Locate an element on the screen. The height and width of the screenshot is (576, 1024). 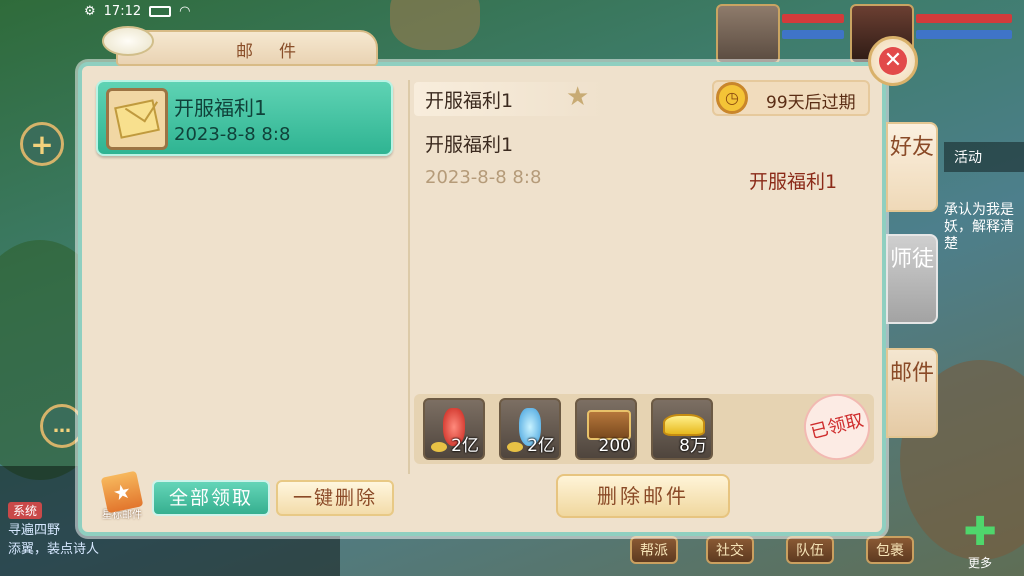
chat-message: 添翼，装点诗人 is located at coordinates (54, 549).